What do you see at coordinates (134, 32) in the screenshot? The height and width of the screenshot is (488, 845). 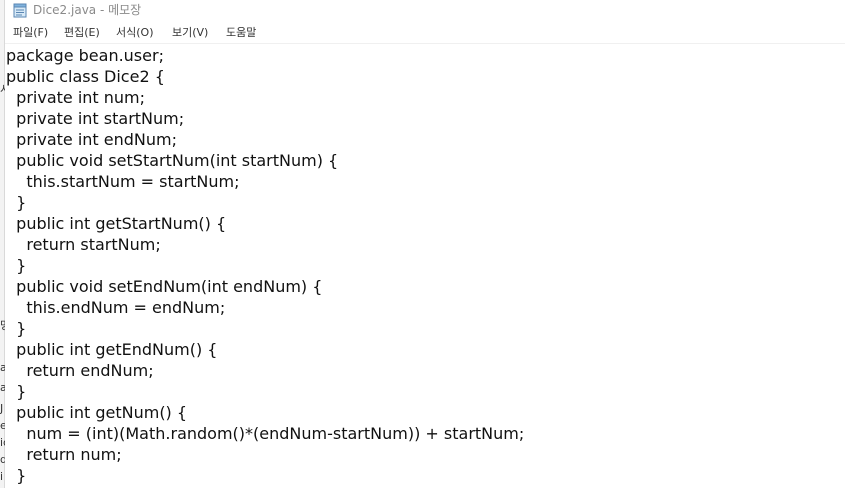 I see `menu-format: 서식(O)` at bounding box center [134, 32].